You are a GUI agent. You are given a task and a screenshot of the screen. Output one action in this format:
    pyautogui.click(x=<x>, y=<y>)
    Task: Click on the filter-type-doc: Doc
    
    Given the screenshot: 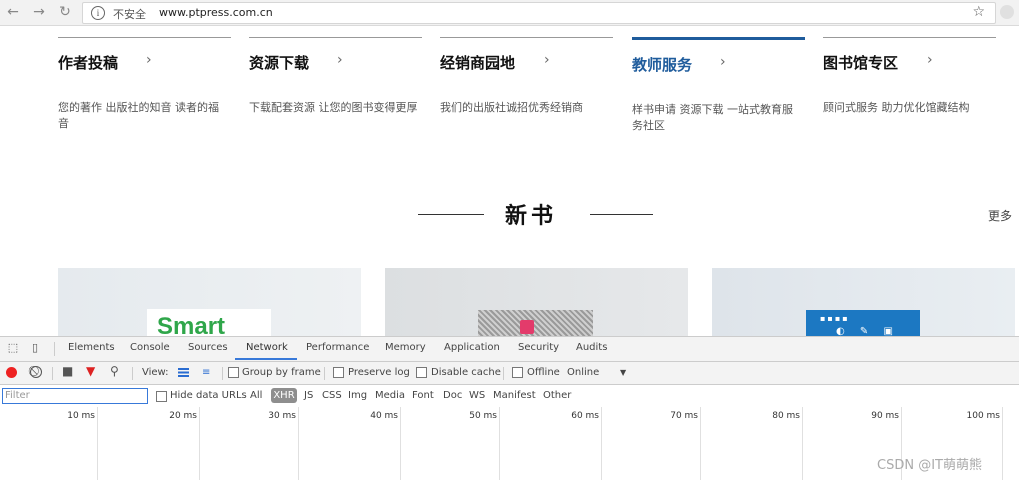 What is the action you would take?
    pyautogui.click(x=452, y=395)
    